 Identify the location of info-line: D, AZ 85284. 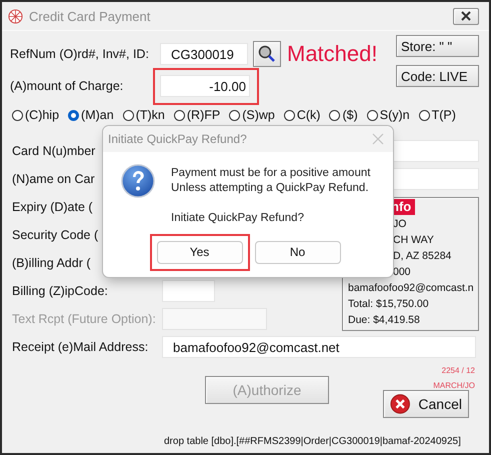
(422, 256).